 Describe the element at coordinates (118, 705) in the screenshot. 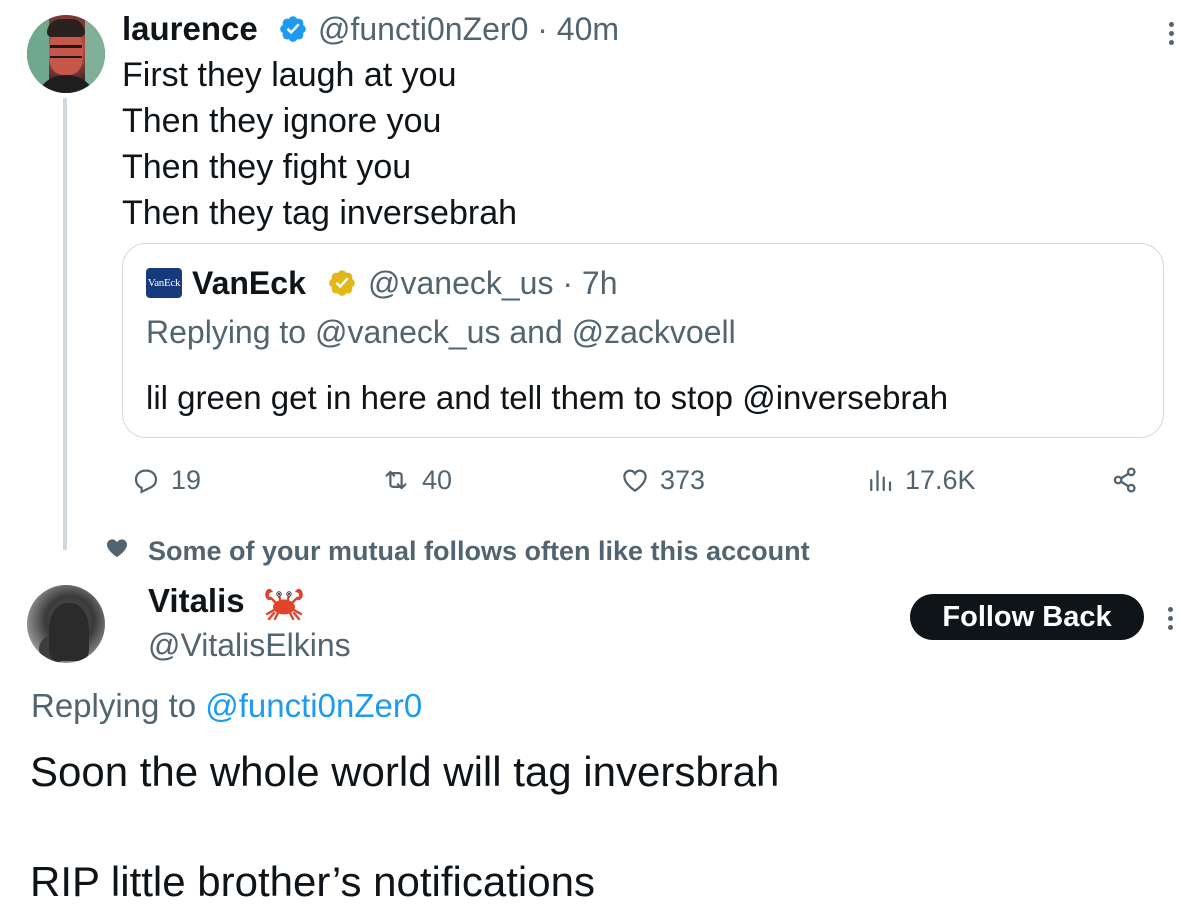

I see `replying-prefix: Replying to` at that location.